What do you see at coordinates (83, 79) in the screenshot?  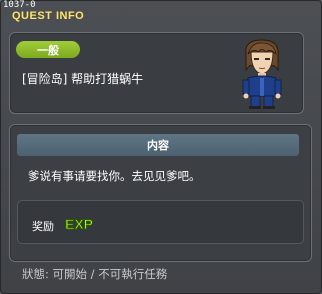 I see `quest-name: [冒险岛] 帮助打猎蜗牛` at bounding box center [83, 79].